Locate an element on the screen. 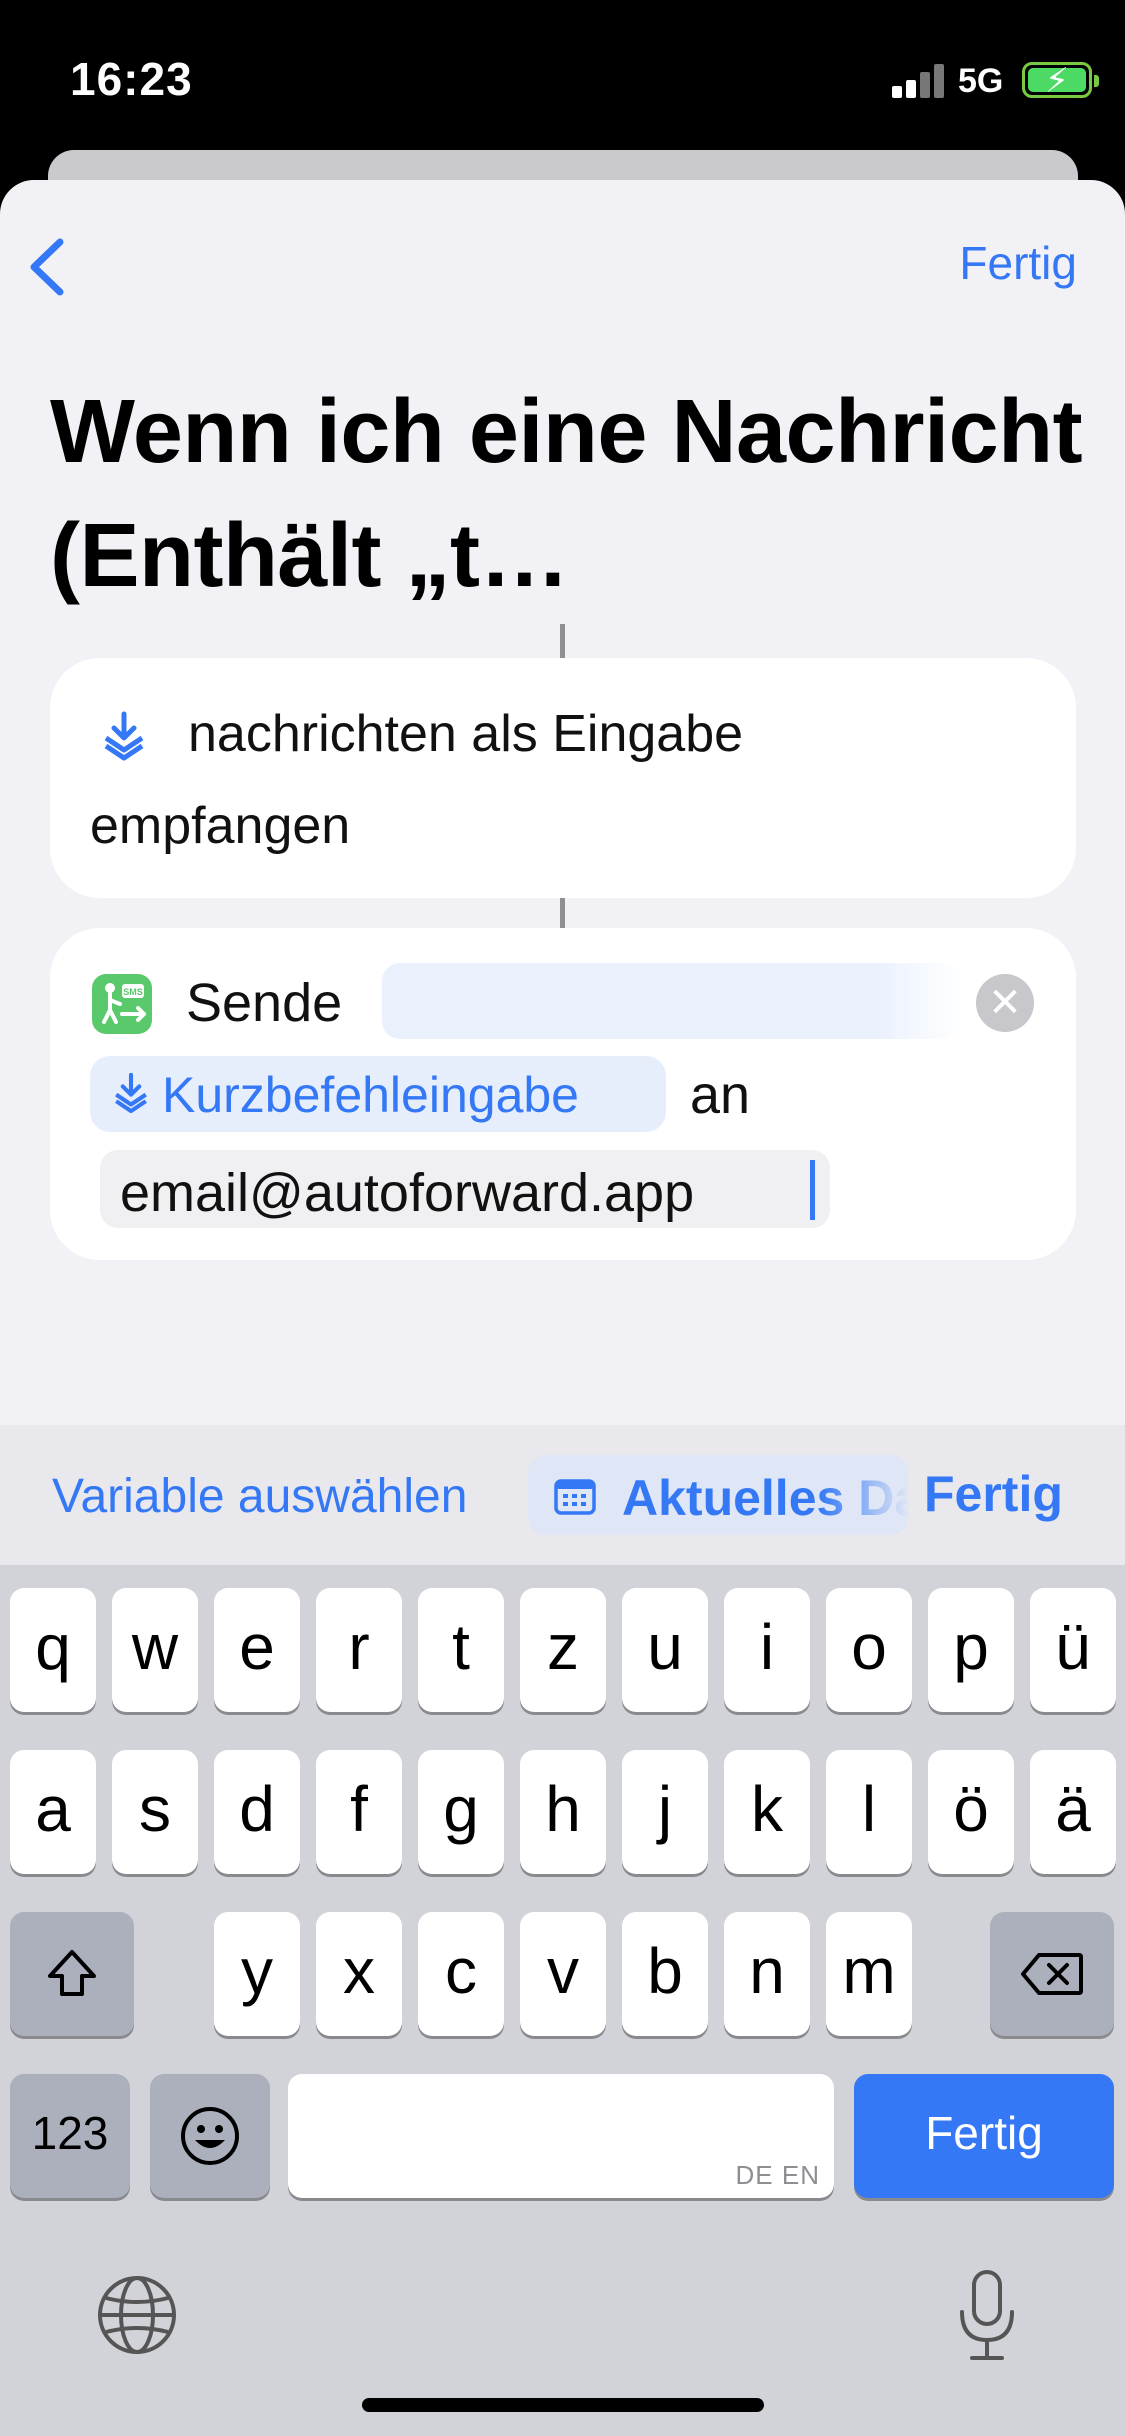  key-h: h is located at coordinates (563, 1812).